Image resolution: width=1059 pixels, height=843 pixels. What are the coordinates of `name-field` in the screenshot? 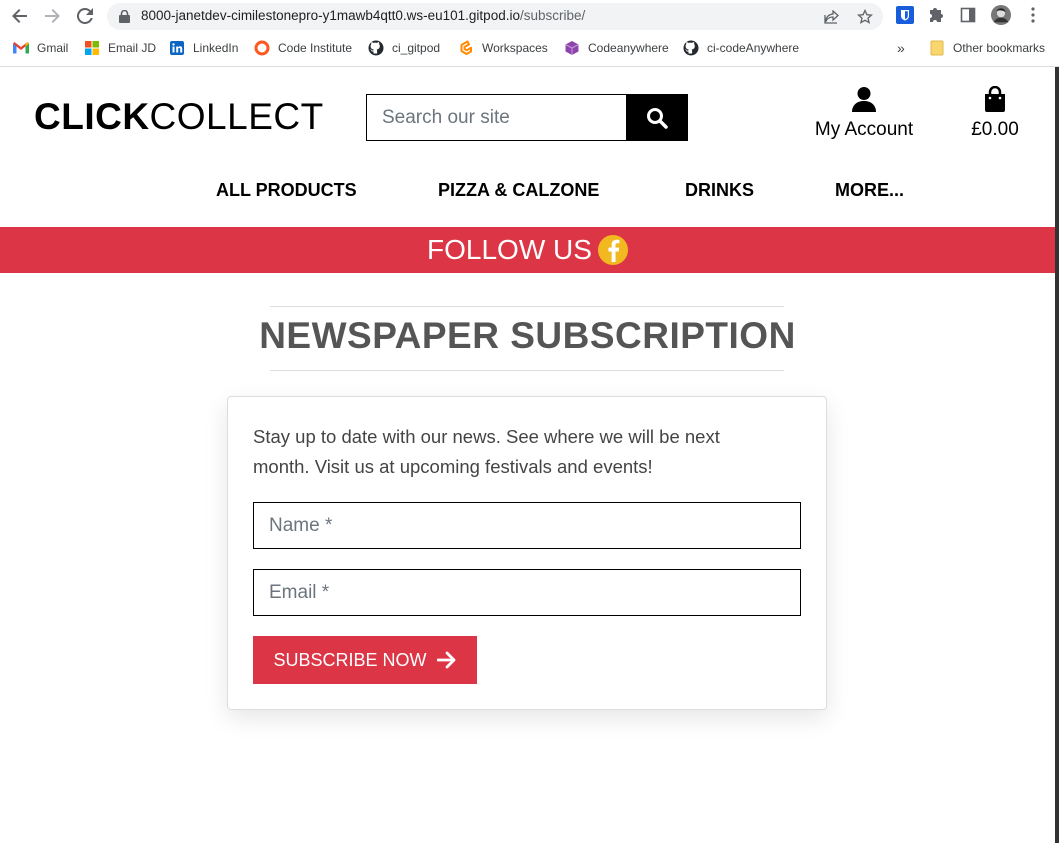 It's located at (527, 525).